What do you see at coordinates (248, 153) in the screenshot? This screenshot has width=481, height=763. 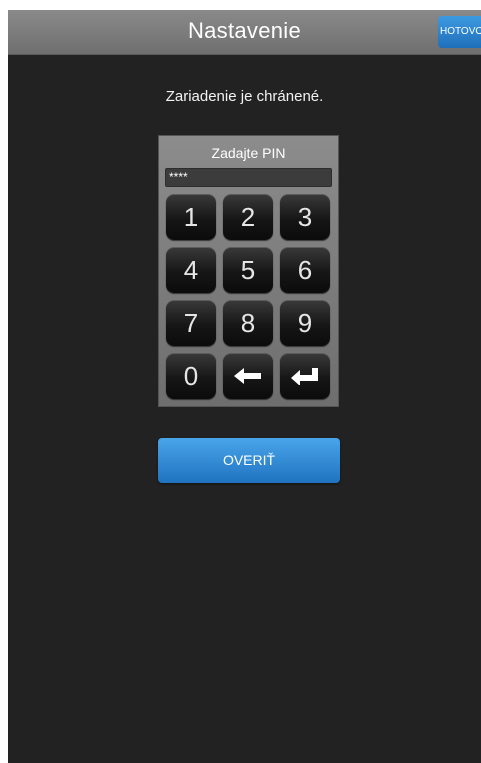 I see `pin-label: Zadajte PIN` at bounding box center [248, 153].